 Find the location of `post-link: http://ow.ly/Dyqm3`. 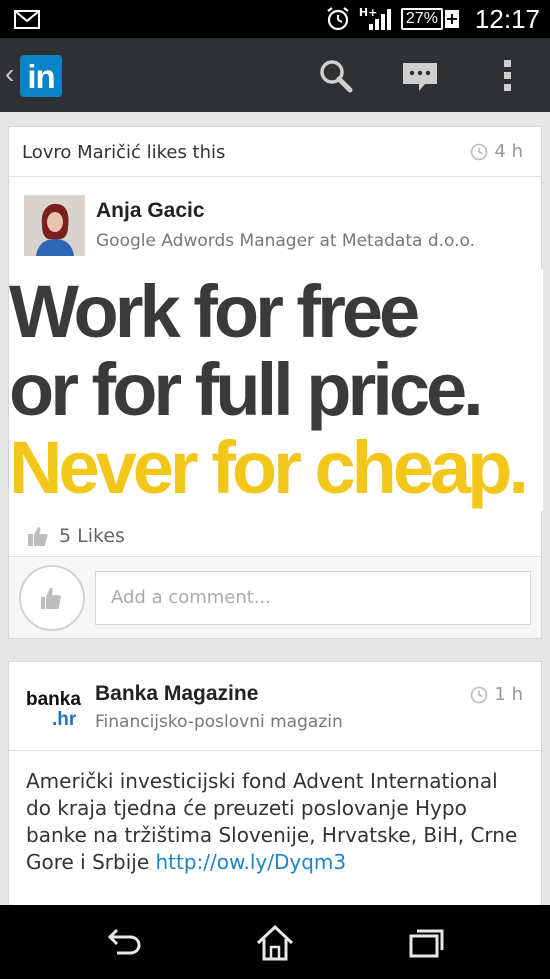

post-link: http://ow.ly/Dyqm3 is located at coordinates (250, 862).